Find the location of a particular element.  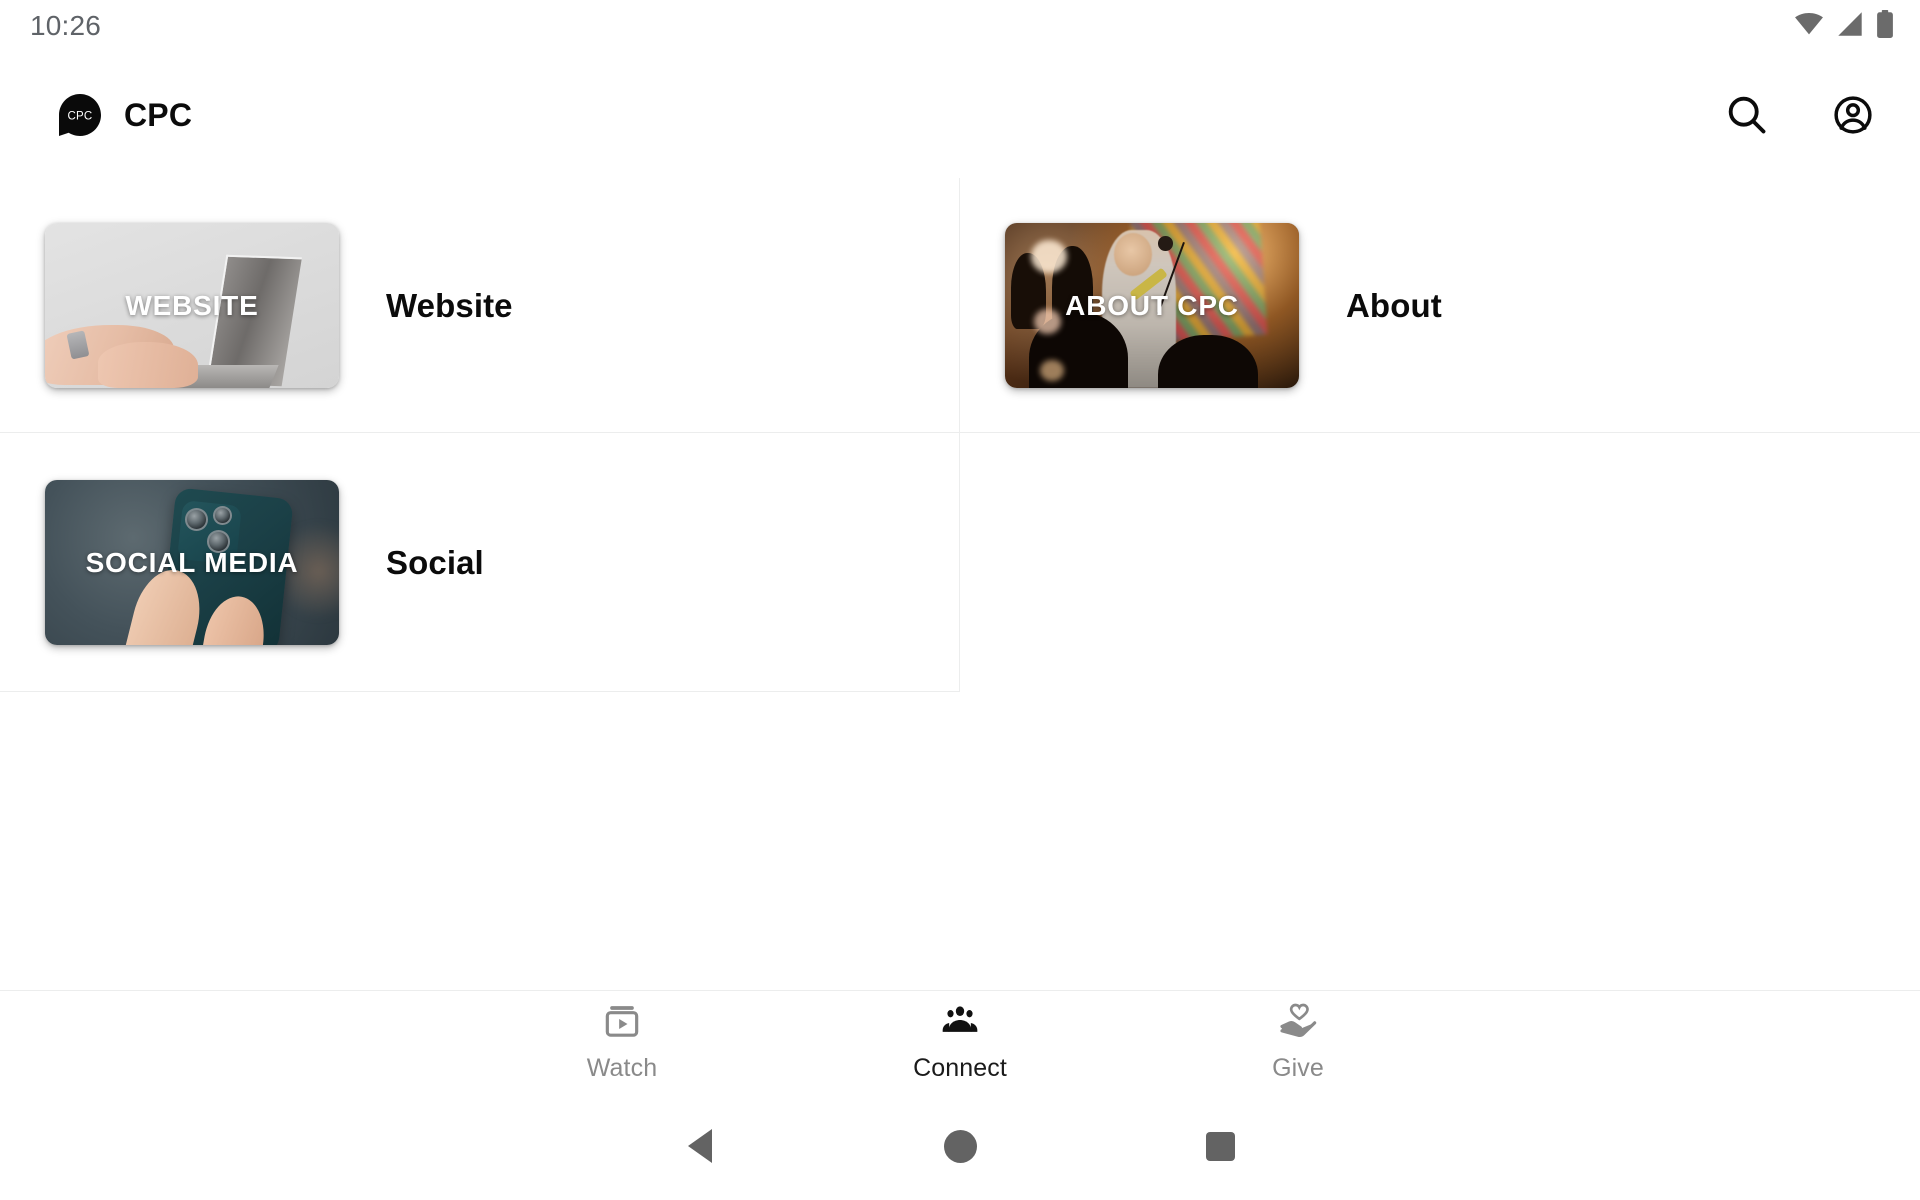

status-bar: 10:26 is located at coordinates (960, 26).